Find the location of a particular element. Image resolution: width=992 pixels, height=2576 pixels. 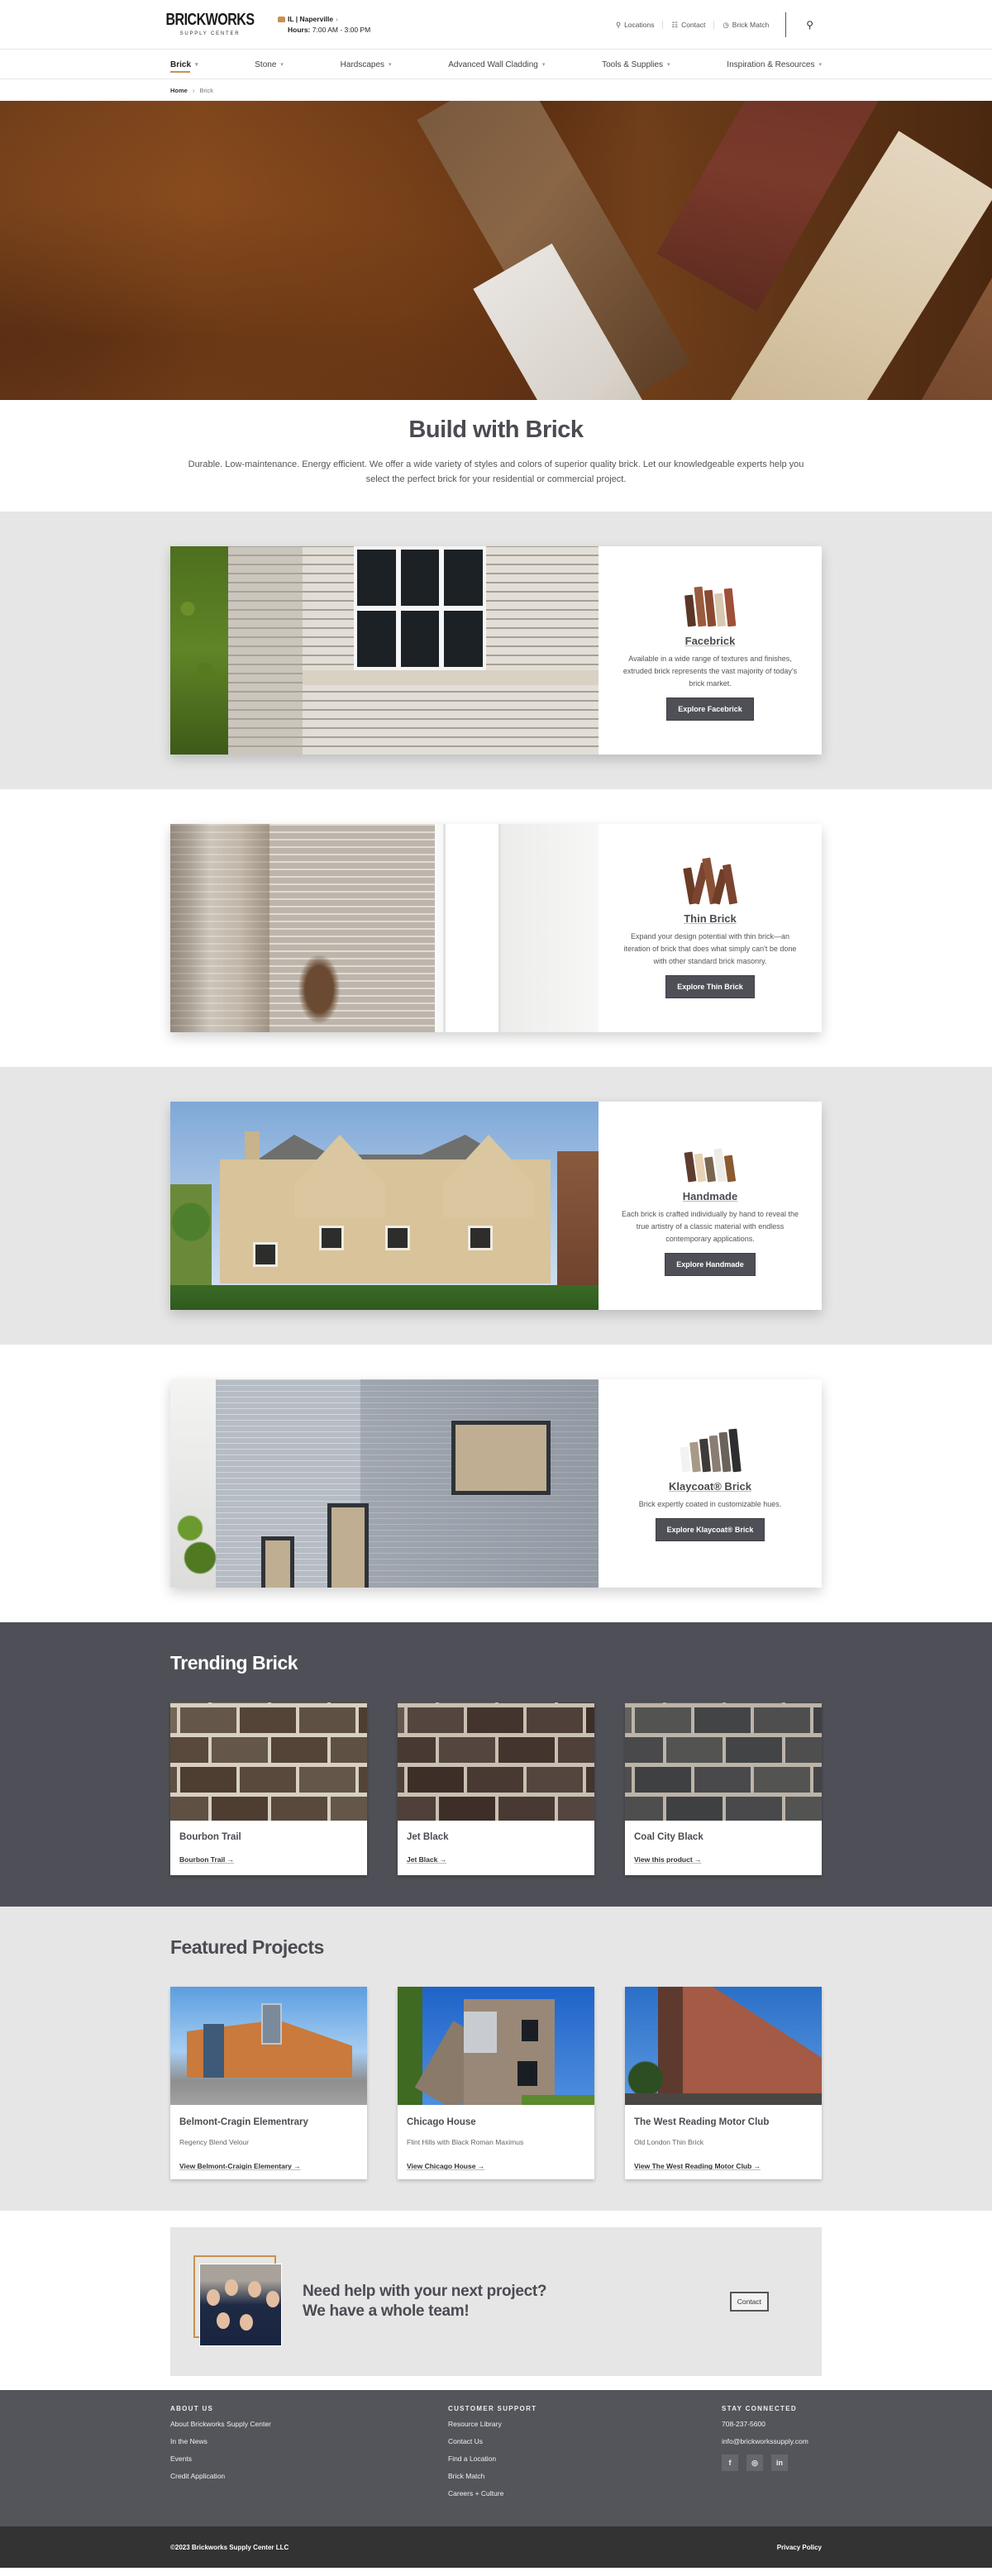

contact-button: Contact is located at coordinates (749, 2302).